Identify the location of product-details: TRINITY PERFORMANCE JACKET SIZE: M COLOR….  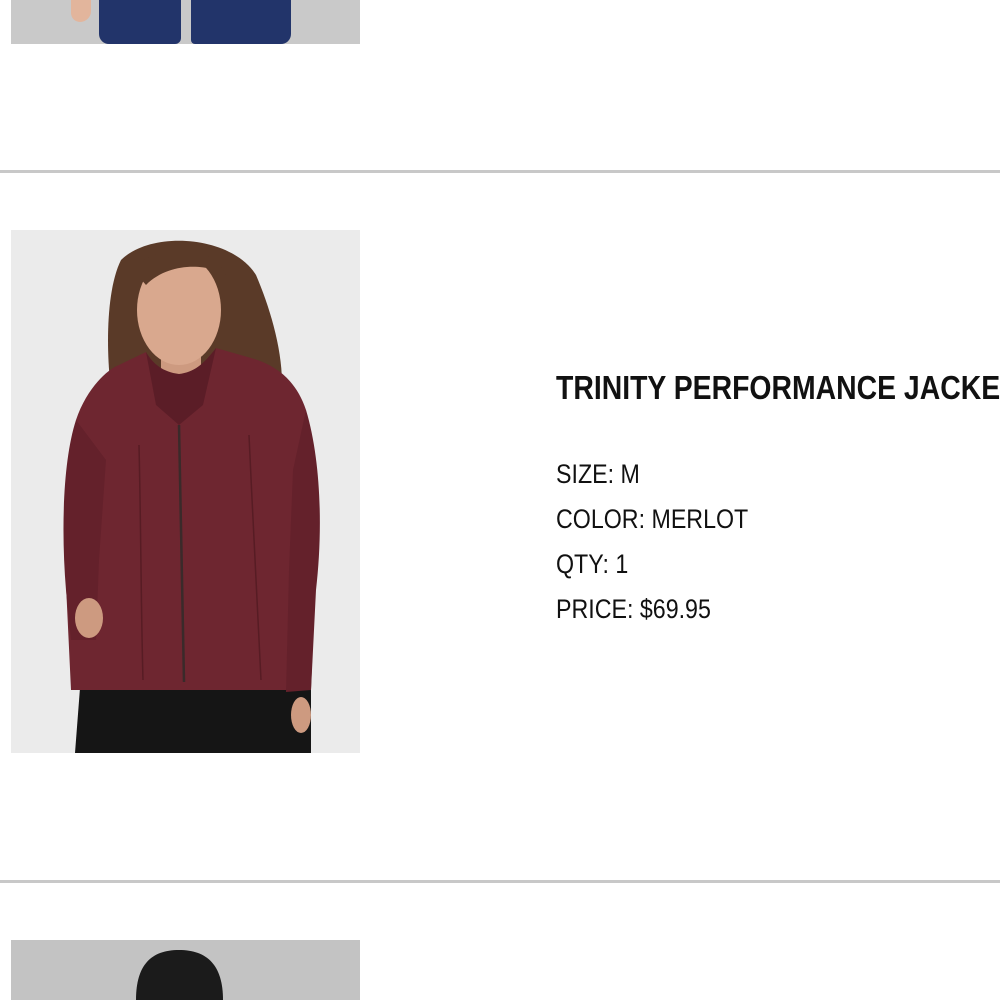
(778, 500).